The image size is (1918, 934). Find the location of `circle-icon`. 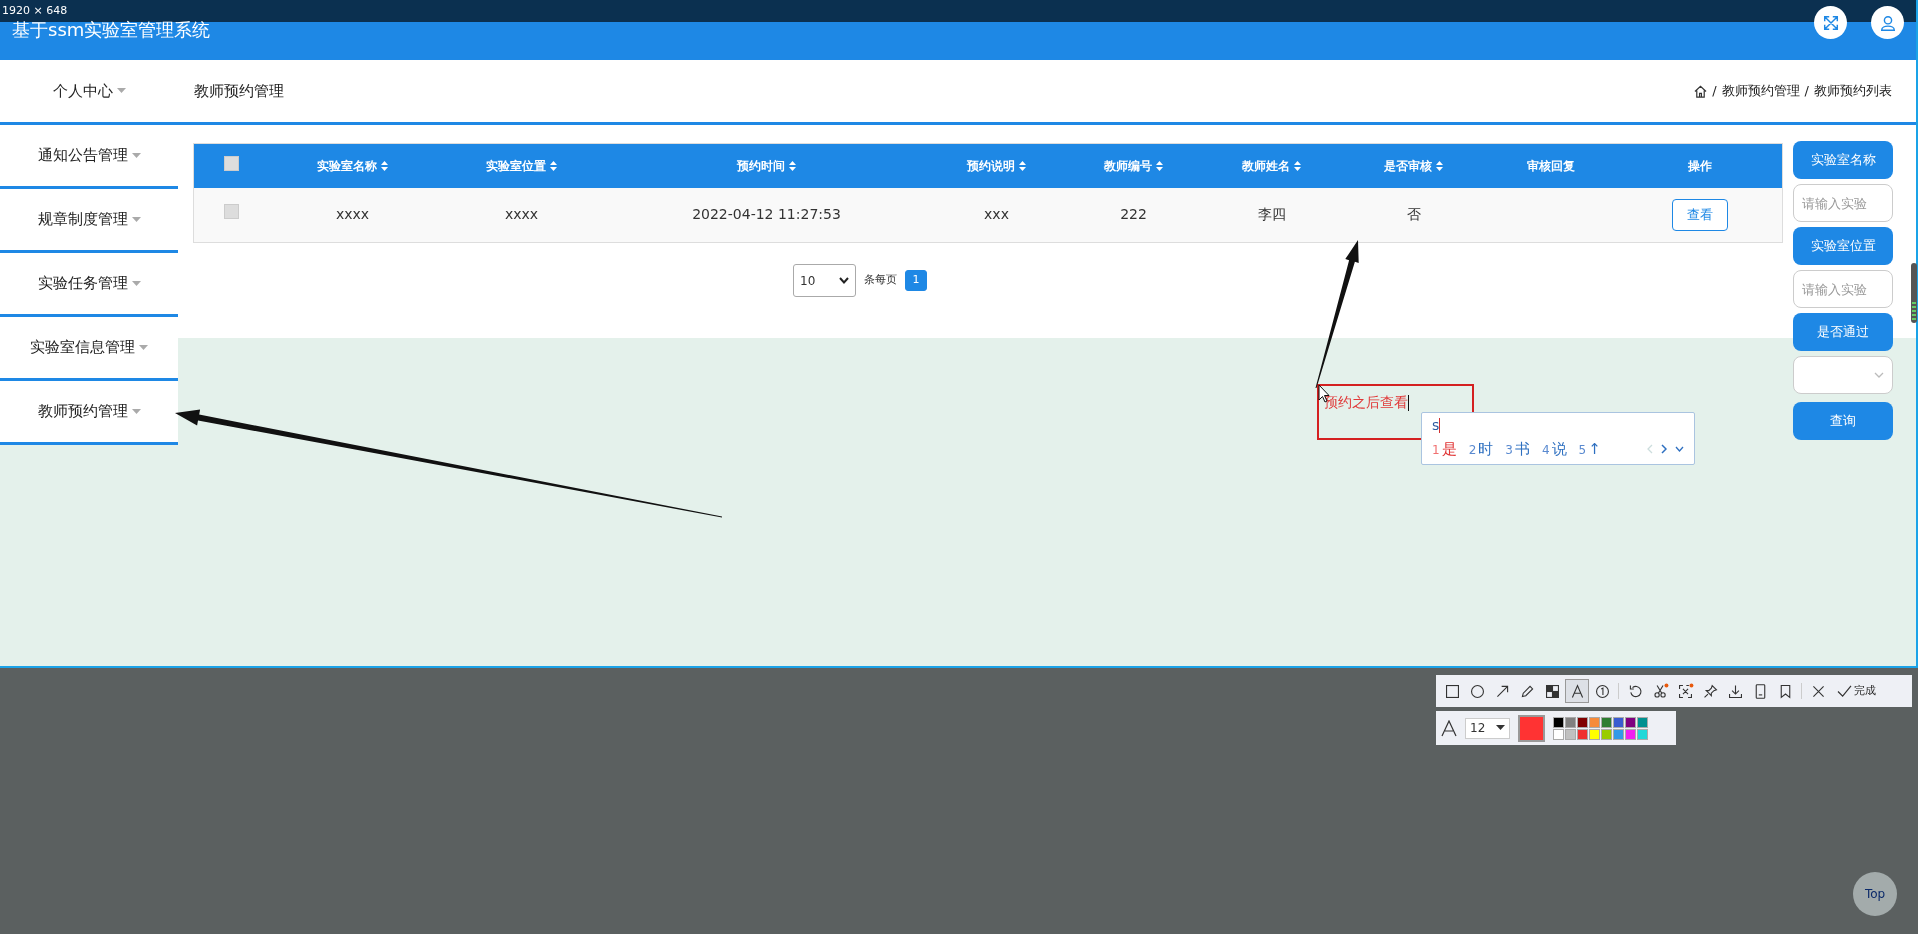

circle-icon is located at coordinates (1477, 691).